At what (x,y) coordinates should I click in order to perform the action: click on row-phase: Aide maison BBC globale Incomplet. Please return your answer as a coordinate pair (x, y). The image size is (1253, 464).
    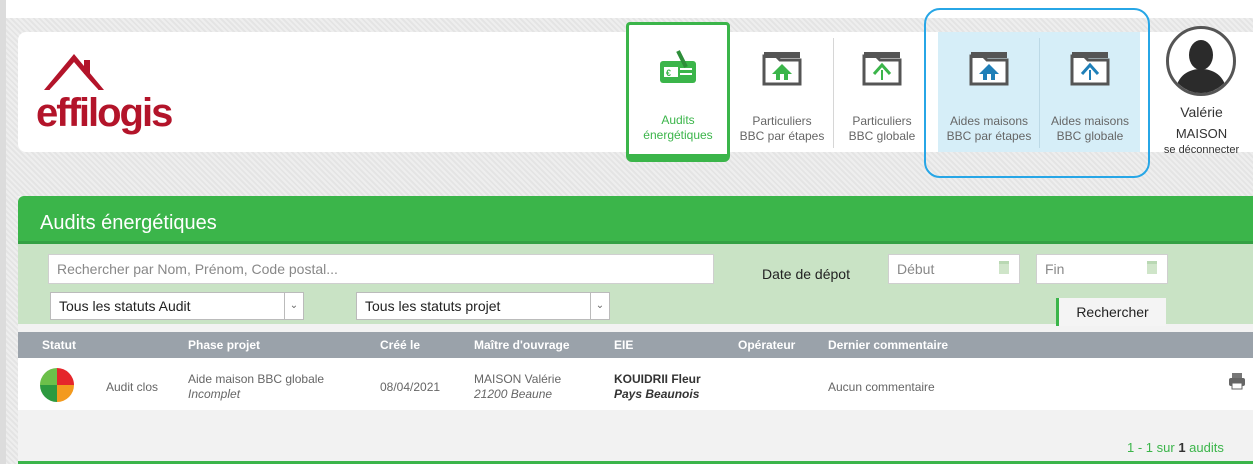
    Looking at the image, I should click on (256, 386).